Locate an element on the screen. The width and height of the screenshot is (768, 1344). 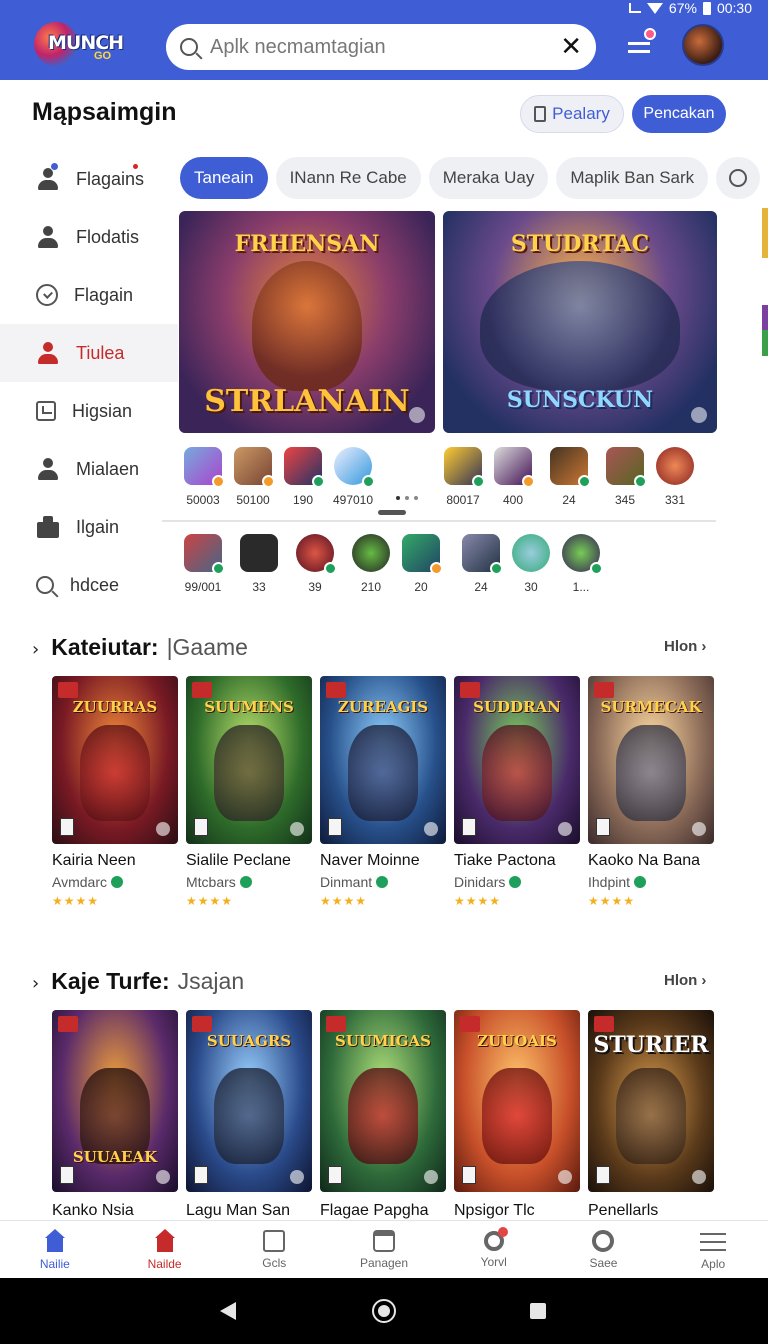
more-chips-button is located at coordinates (738, 178).